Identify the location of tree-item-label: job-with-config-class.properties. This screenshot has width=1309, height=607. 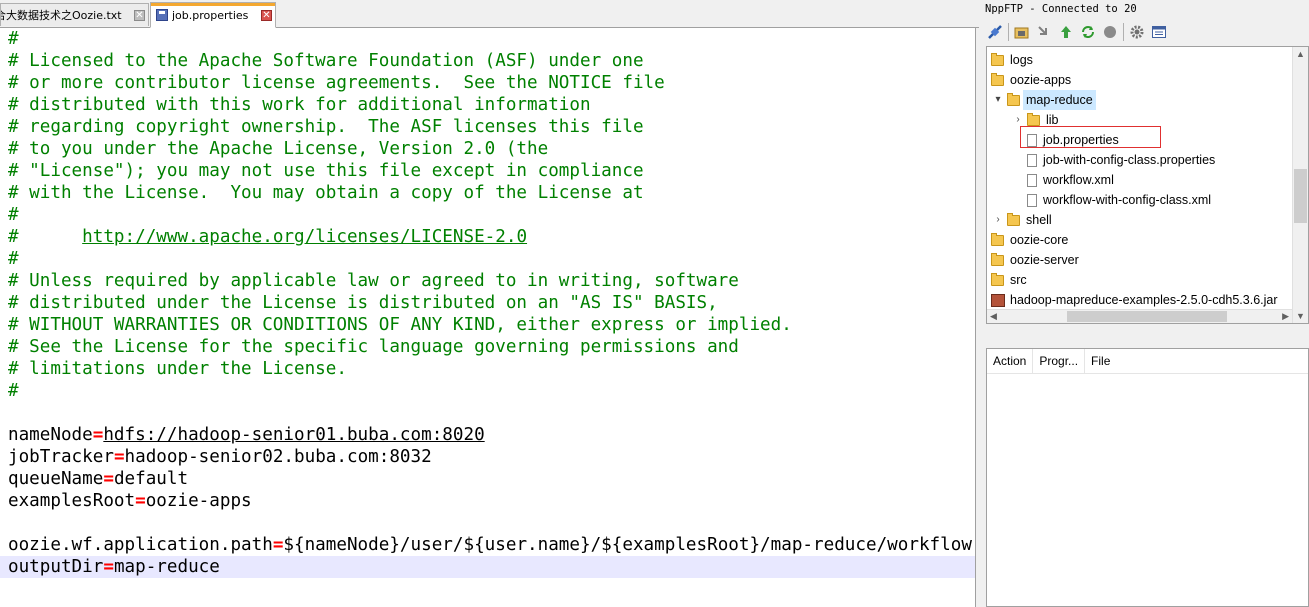
(1129, 160).